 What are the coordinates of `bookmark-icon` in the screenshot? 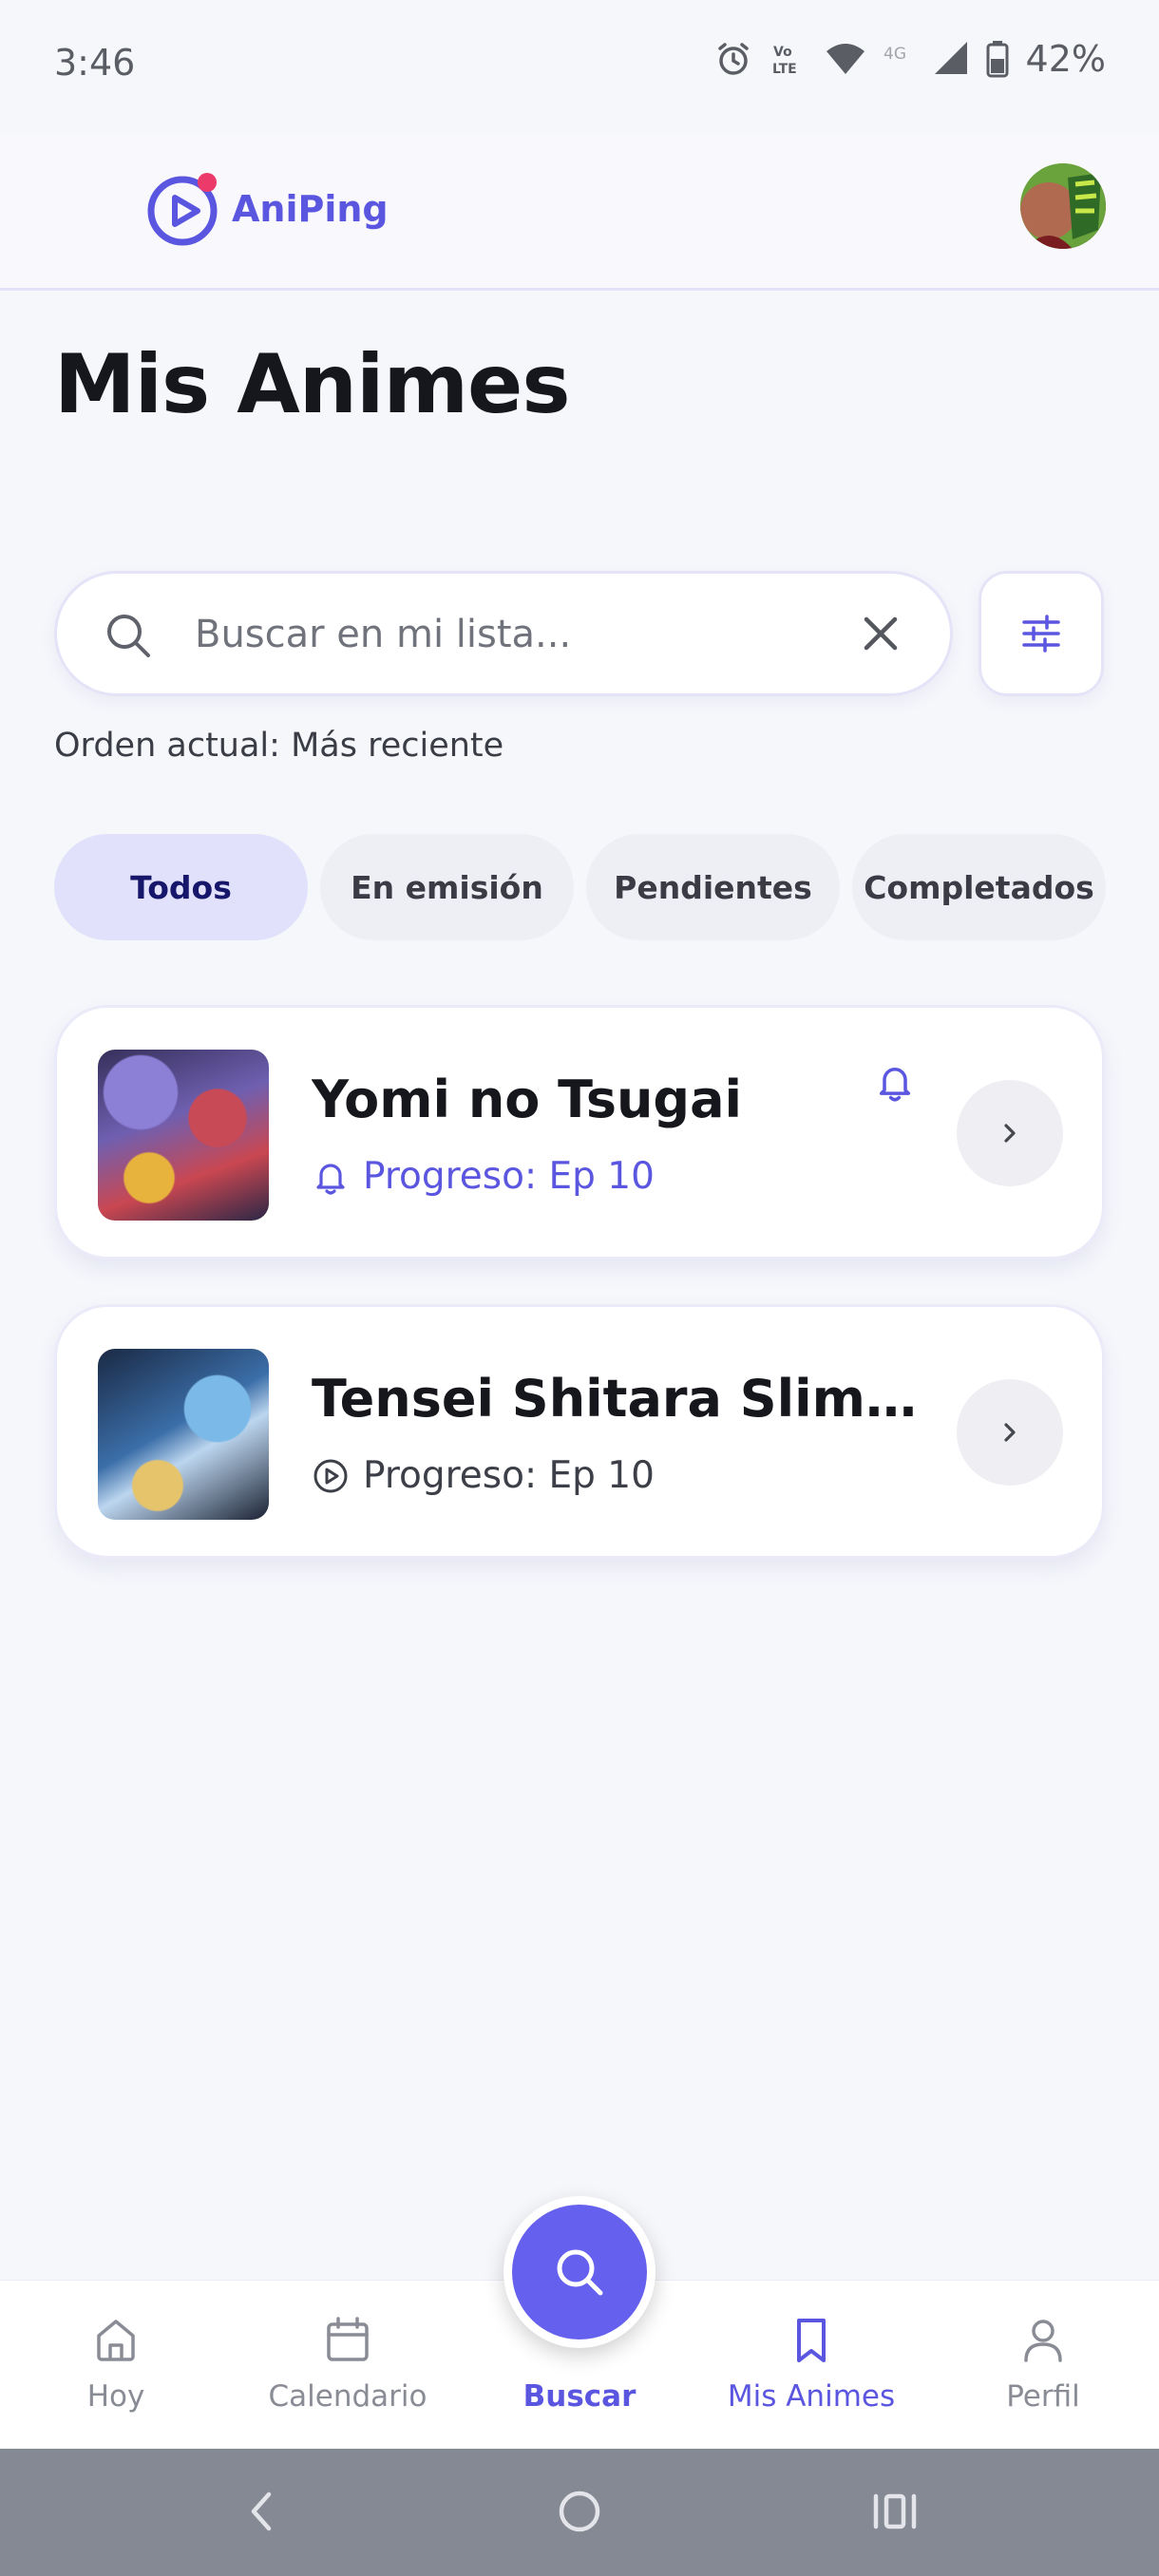 It's located at (811, 2340).